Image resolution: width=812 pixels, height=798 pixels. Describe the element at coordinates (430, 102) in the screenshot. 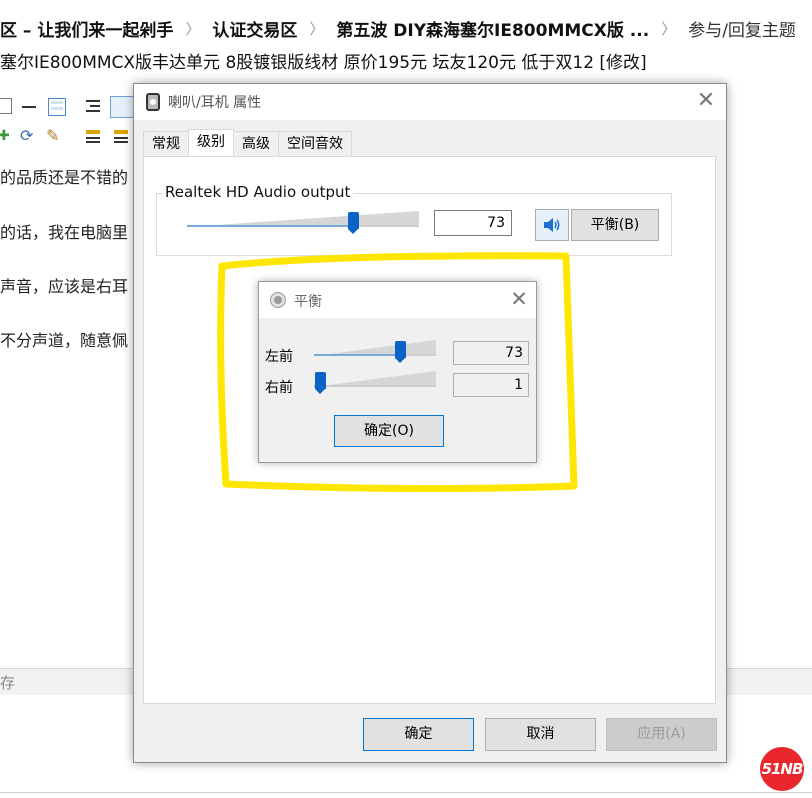

I see `dialog-titlebar: 喇叭/耳机 属性 ✕` at that location.